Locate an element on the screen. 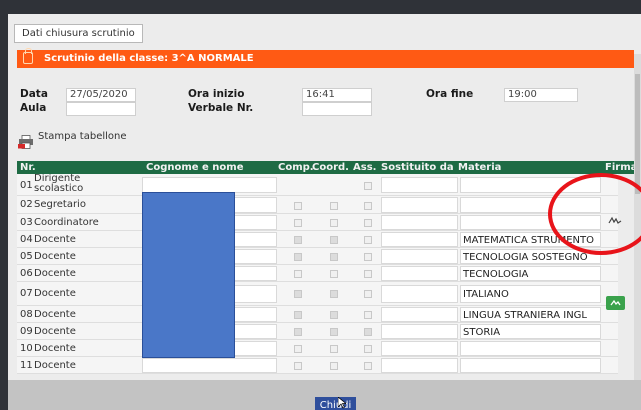 The image size is (641, 410). table-row: 08 Docente LINGUA STRANIERA INGL is located at coordinates (317, 314).